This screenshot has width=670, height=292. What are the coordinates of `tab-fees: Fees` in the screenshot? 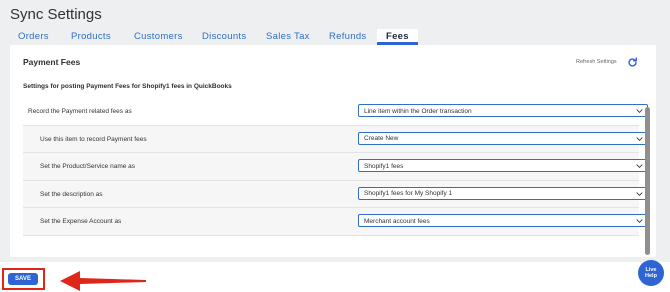 It's located at (397, 37).